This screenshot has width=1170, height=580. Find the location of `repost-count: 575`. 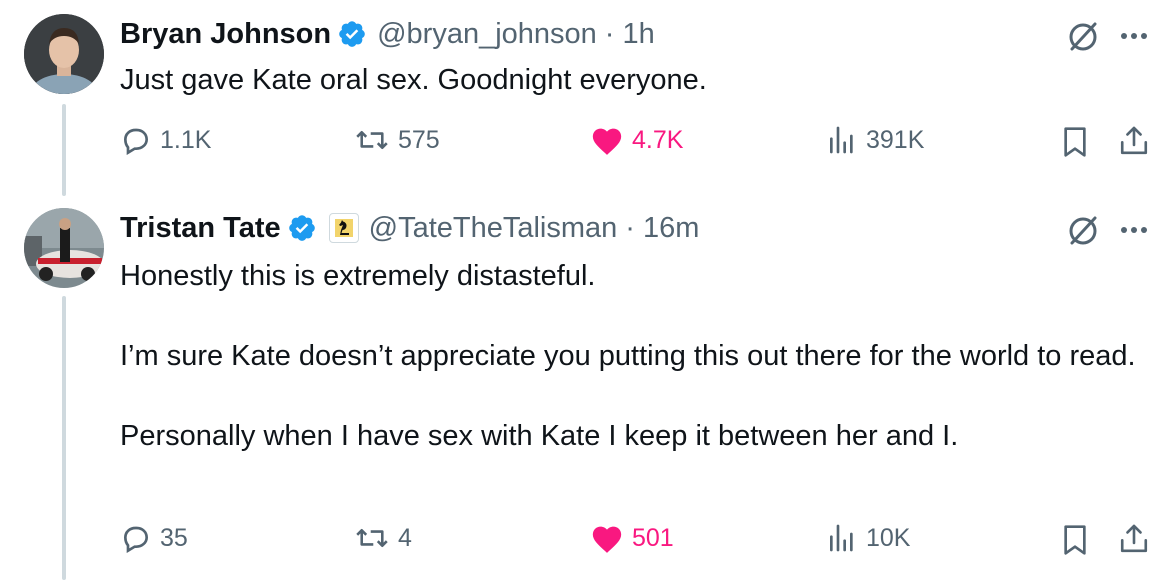

repost-count: 575 is located at coordinates (419, 139).